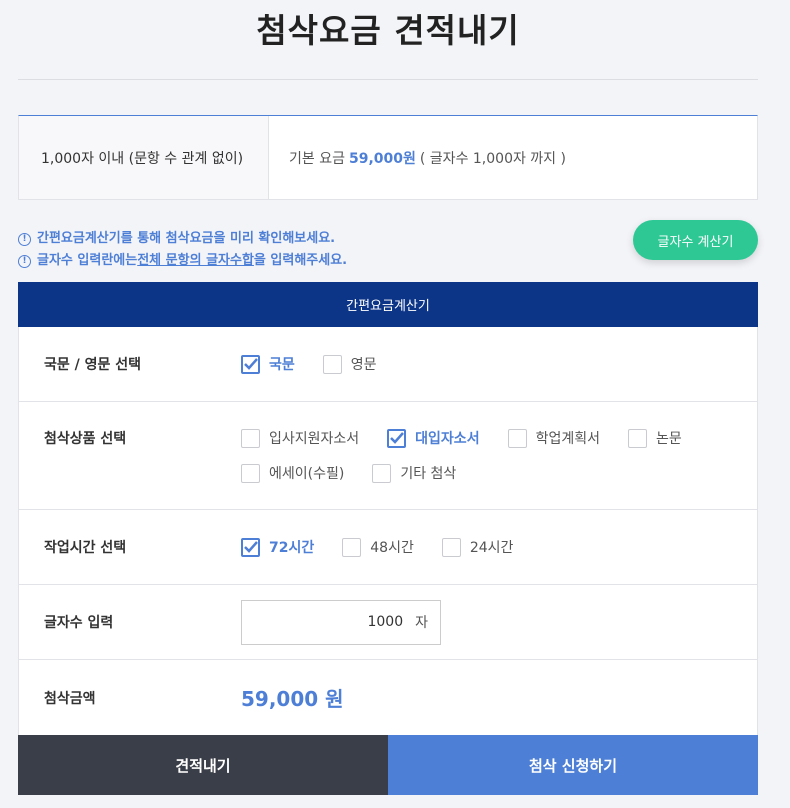 Image resolution: width=790 pixels, height=808 pixels. Describe the element at coordinates (85, 439) in the screenshot. I see `product-label: 첨삭상품 선택` at that location.